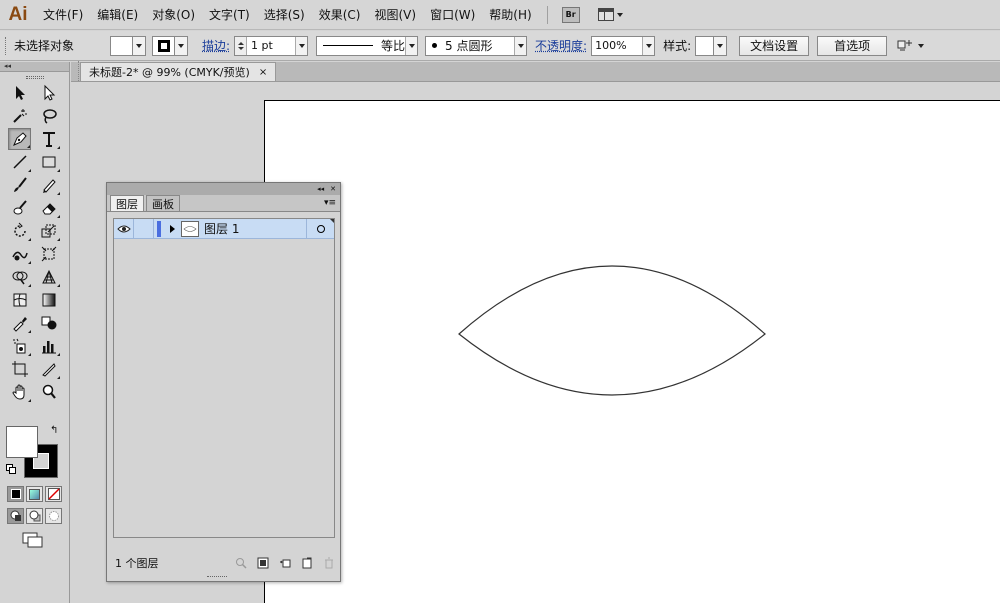  I want to click on create-sublayer-button, so click(285, 563).